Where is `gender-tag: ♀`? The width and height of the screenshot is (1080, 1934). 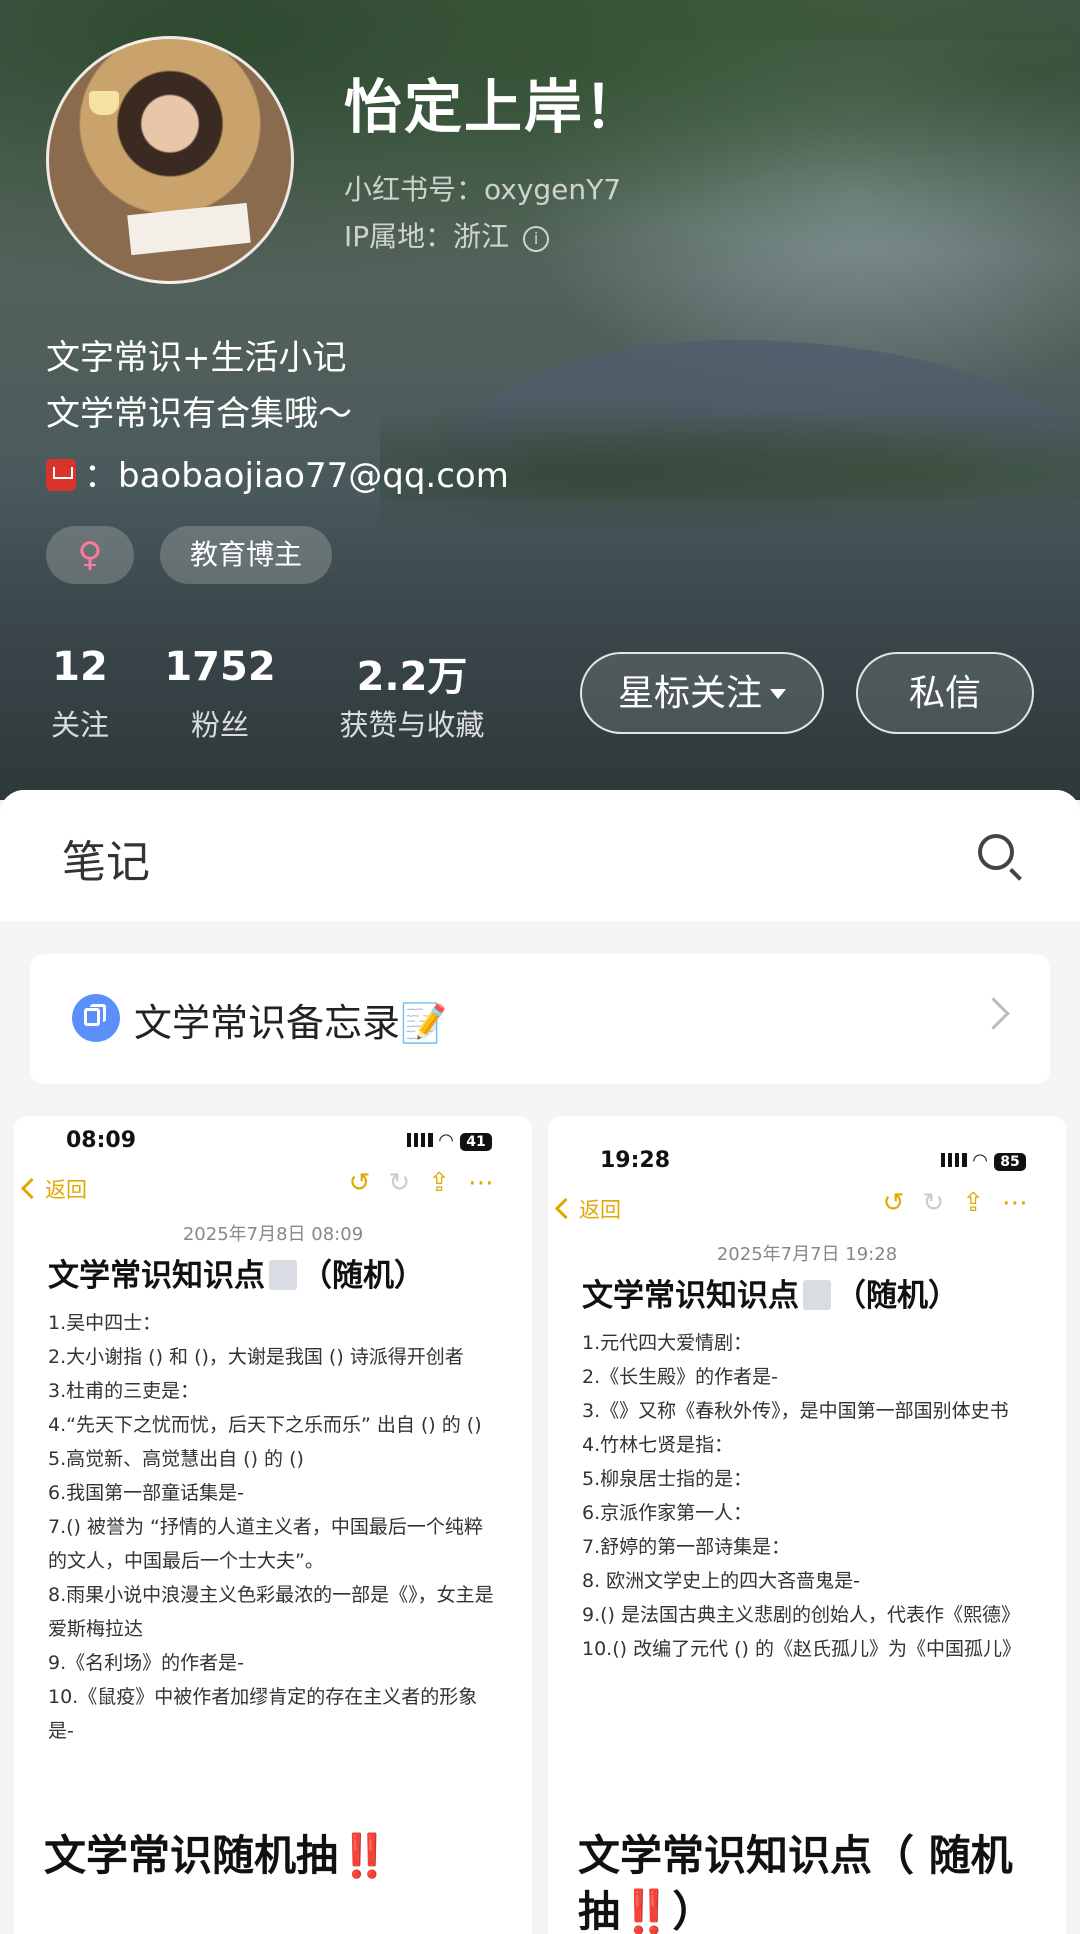
gender-tag: ♀ is located at coordinates (90, 555).